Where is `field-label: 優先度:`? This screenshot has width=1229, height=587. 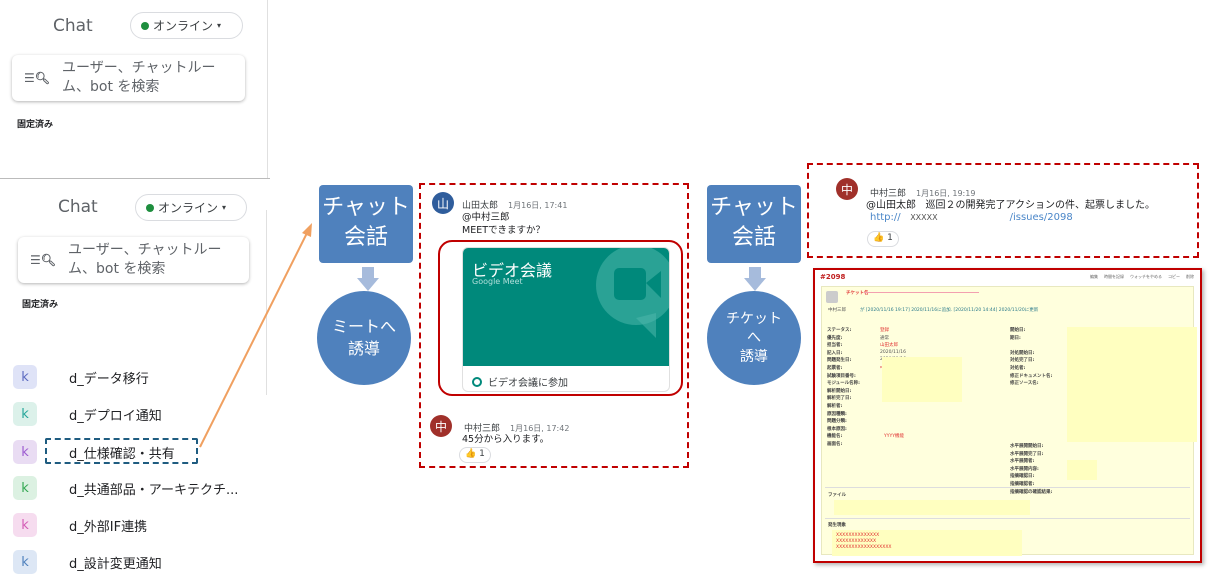
field-label: 優先度: is located at coordinates (835, 338).